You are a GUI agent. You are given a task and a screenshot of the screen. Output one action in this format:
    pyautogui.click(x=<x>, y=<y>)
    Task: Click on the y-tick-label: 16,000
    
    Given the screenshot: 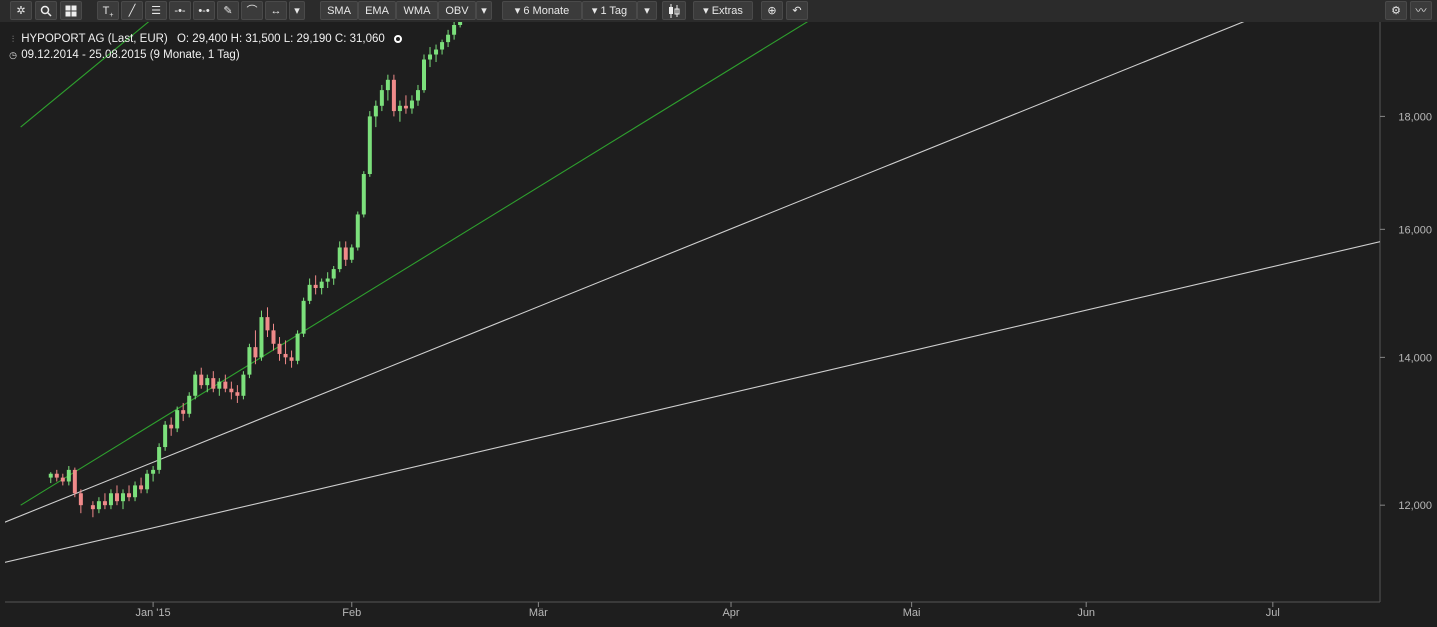 What is the action you would take?
    pyautogui.click(x=1415, y=230)
    